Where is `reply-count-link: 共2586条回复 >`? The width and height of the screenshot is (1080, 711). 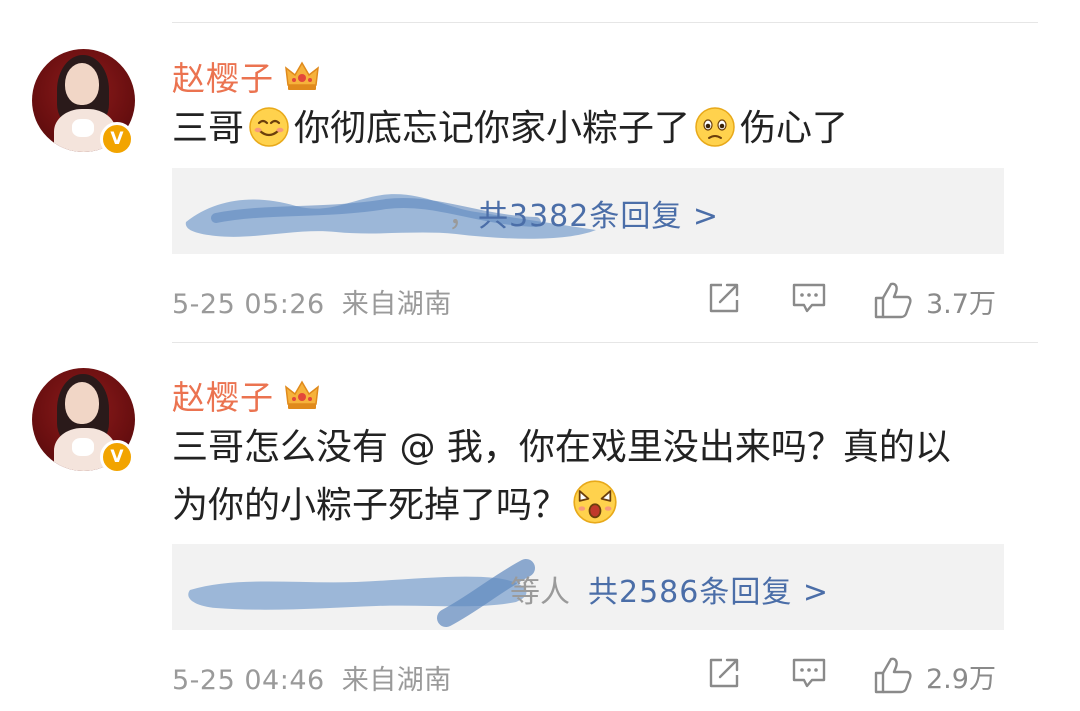
reply-count-link: 共2586条回复 > is located at coordinates (708, 589).